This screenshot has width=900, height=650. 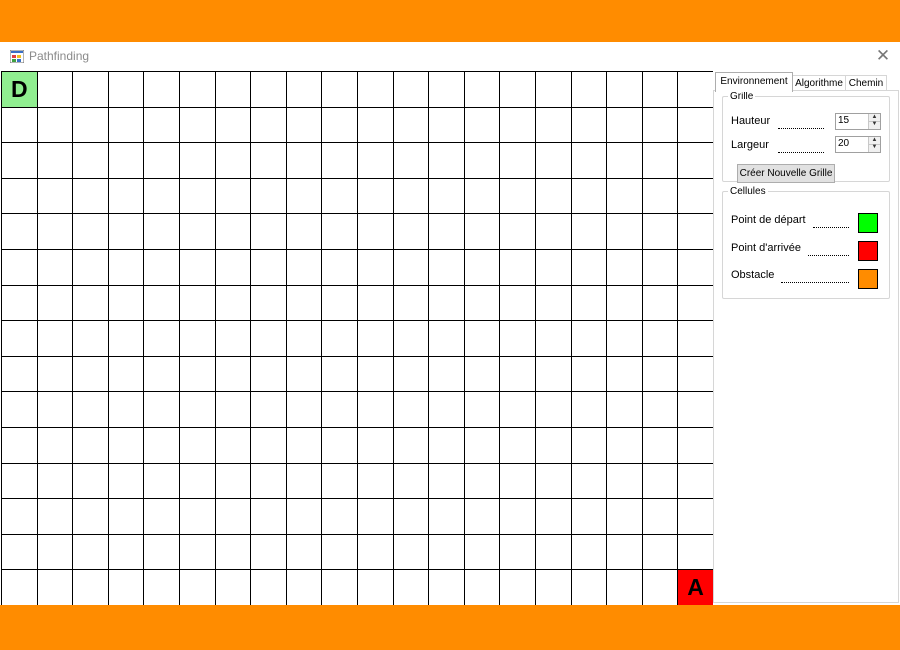 I want to click on end-color-swatch, so click(x=868, y=251).